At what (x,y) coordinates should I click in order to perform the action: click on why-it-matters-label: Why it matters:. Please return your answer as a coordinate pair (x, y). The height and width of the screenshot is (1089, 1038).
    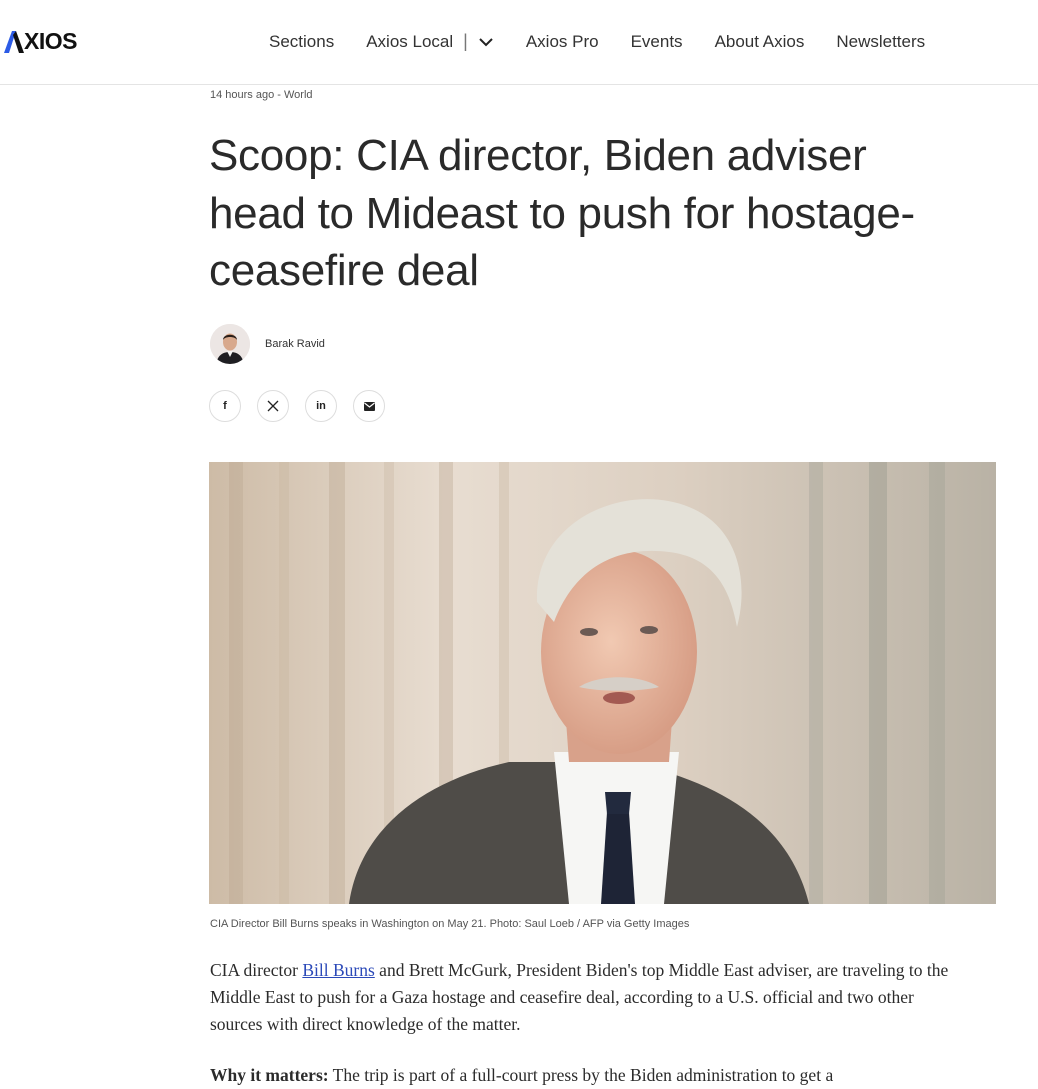
    Looking at the image, I should click on (269, 1075).